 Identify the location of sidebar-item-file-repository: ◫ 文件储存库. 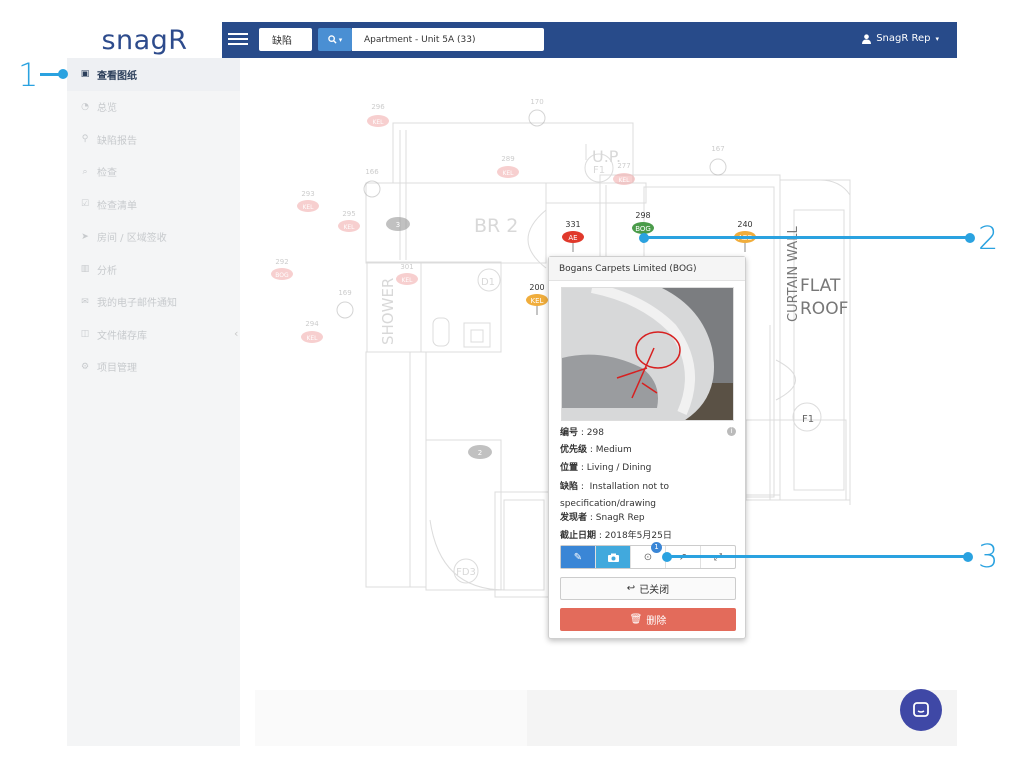
(153, 334).